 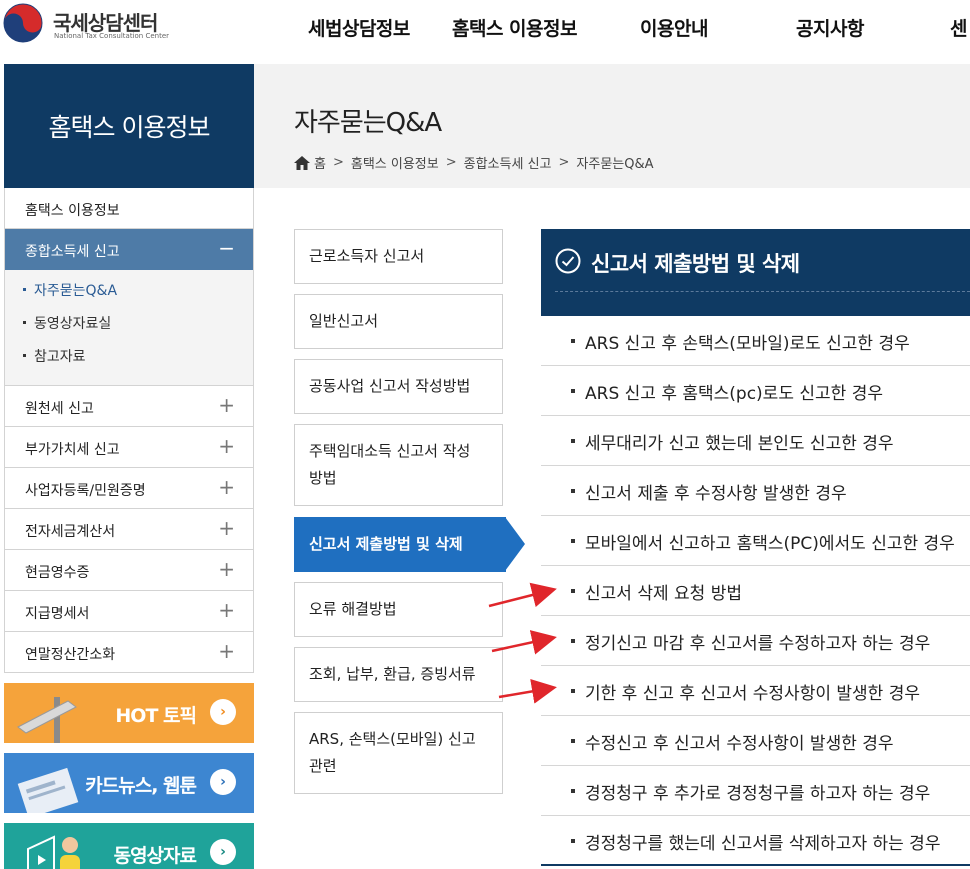 I want to click on category-inquiry-payment: 조회, 납부, 환급, 증빙서류, so click(x=398, y=674).